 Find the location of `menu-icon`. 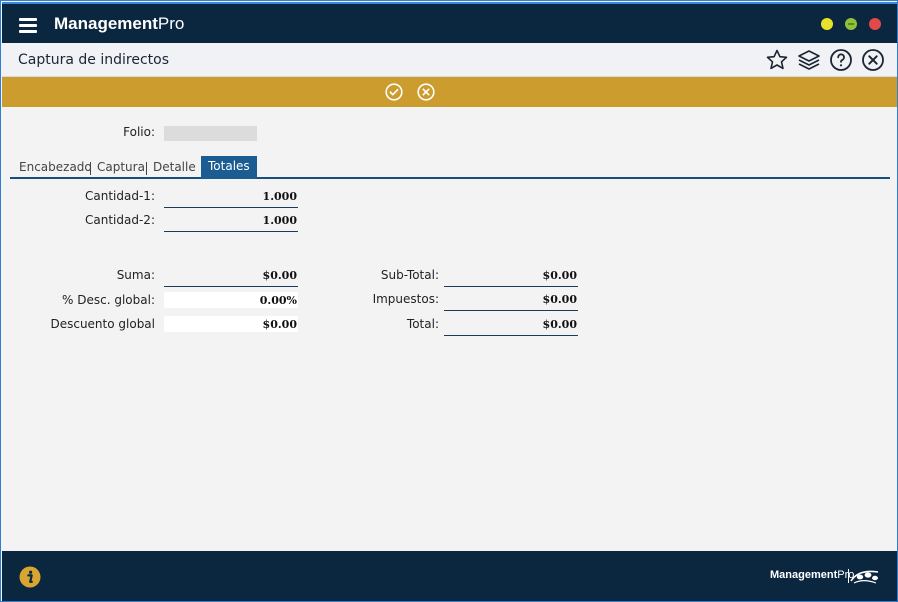

menu-icon is located at coordinates (28, 25).